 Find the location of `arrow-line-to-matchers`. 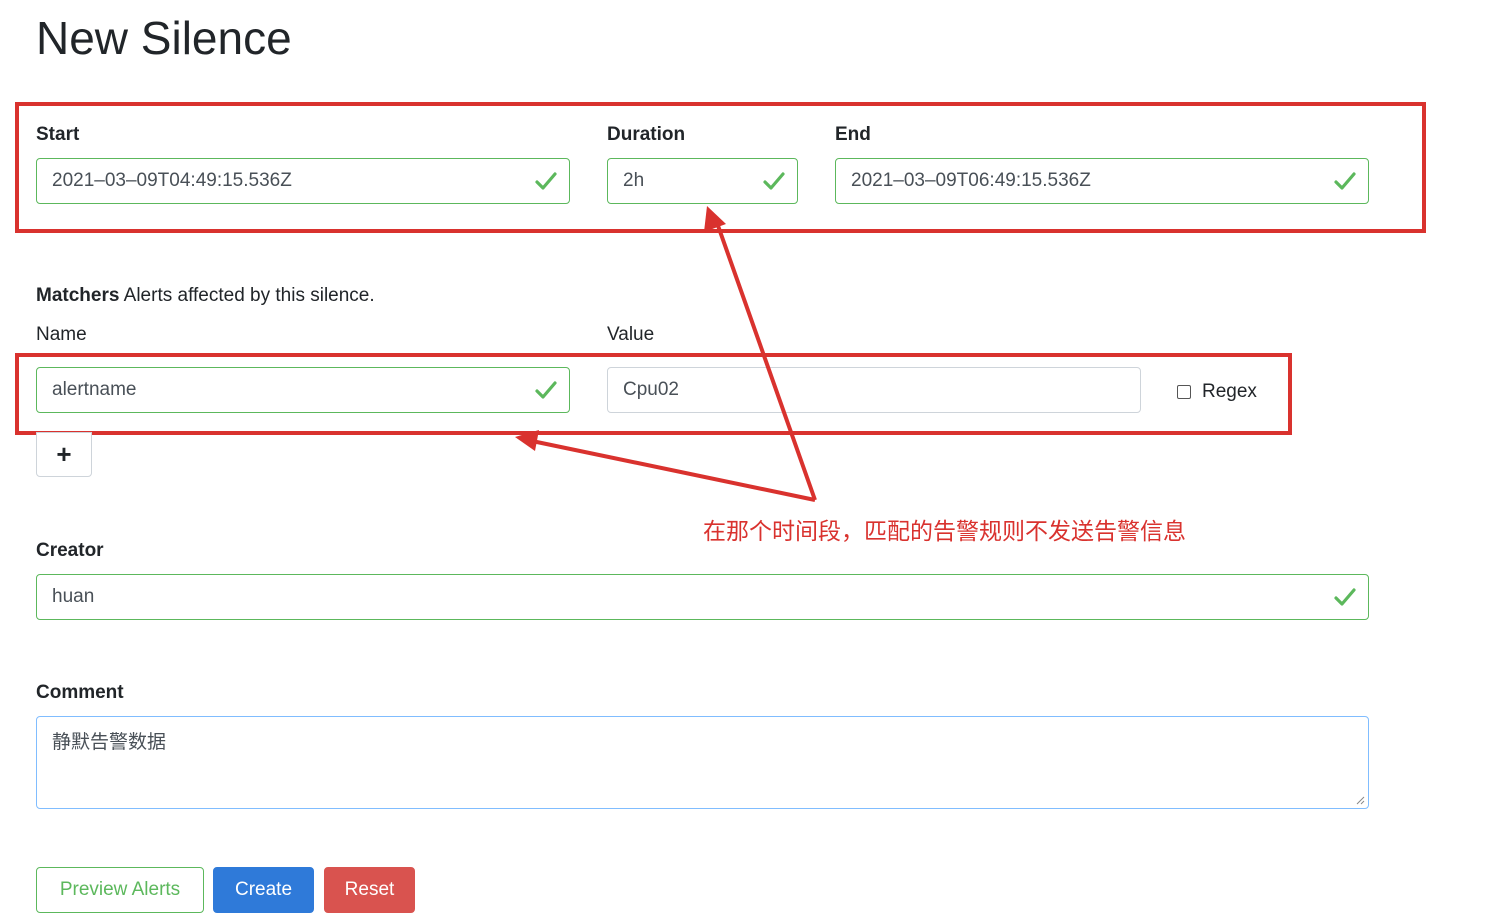

arrow-line-to-matchers is located at coordinates (673, 470).